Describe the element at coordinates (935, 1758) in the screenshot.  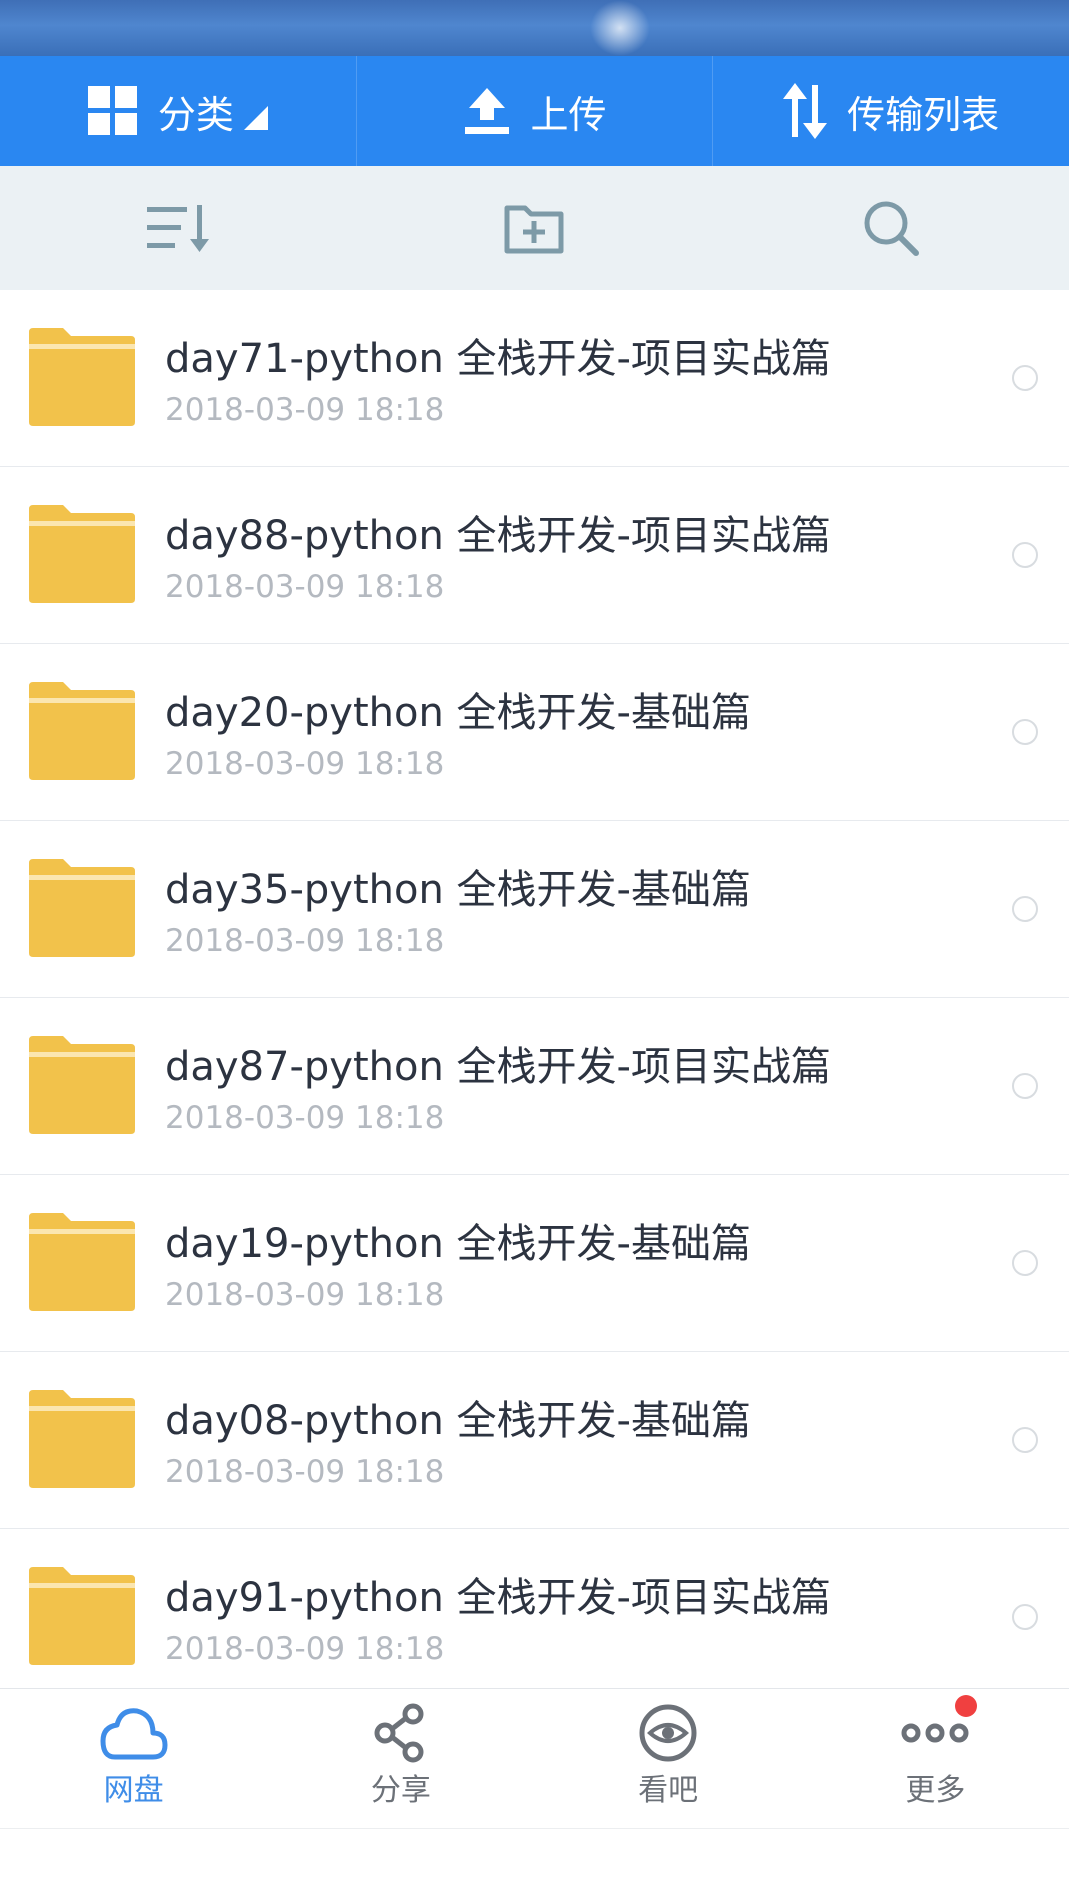
I see `tab-more: 更多` at that location.